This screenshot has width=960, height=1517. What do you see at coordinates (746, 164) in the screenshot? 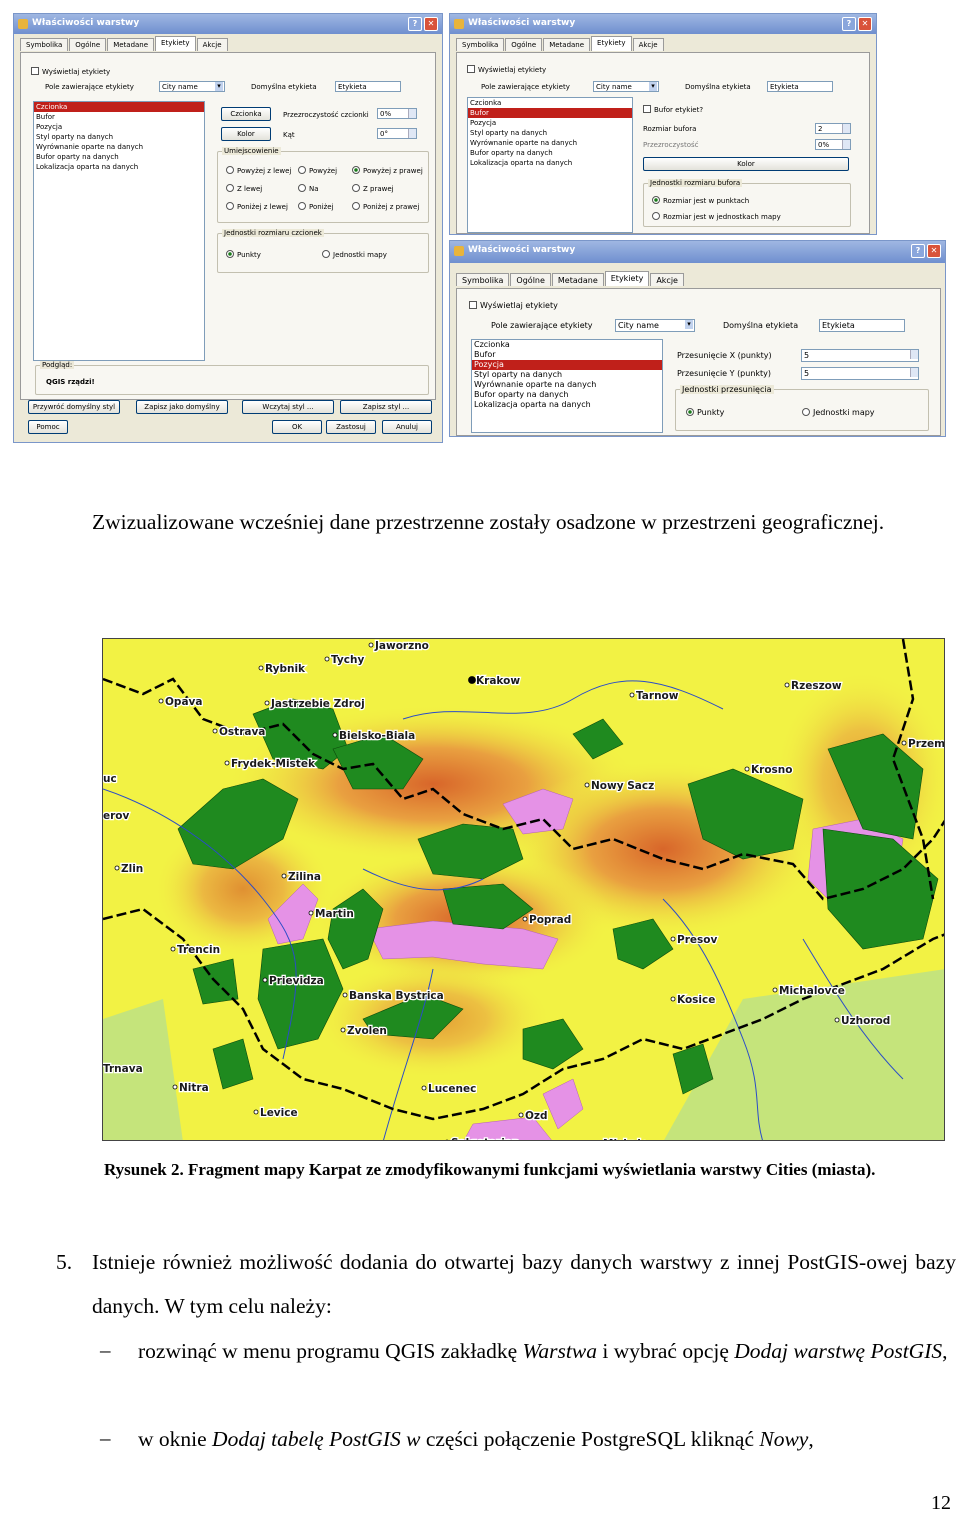
I see `buffer-color-button: Kolor` at bounding box center [746, 164].